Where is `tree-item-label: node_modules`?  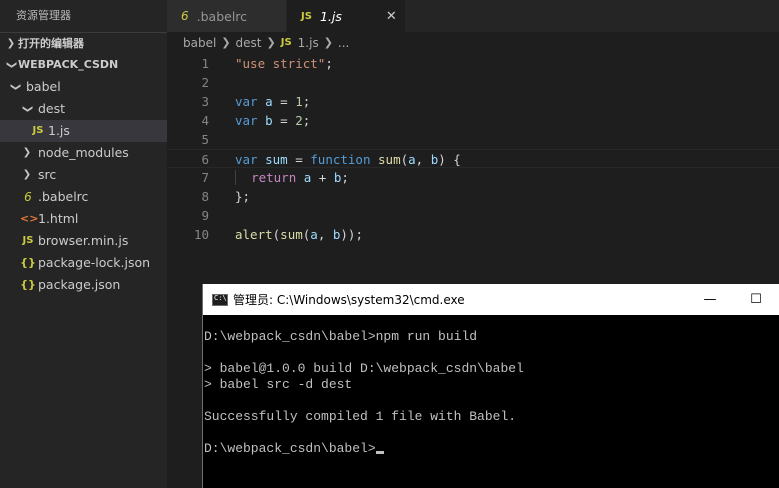 tree-item-label: node_modules is located at coordinates (83, 152).